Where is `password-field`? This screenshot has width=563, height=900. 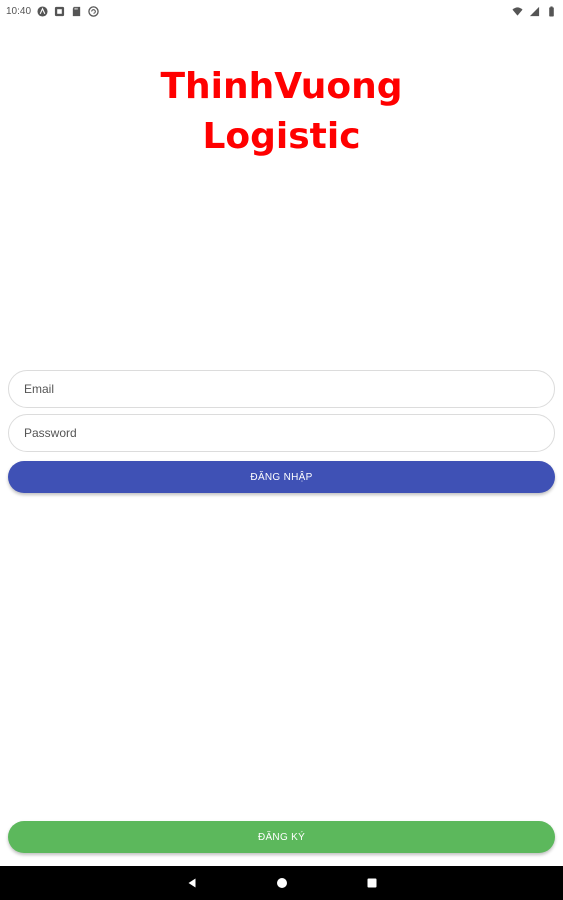
password-field is located at coordinates (281, 433).